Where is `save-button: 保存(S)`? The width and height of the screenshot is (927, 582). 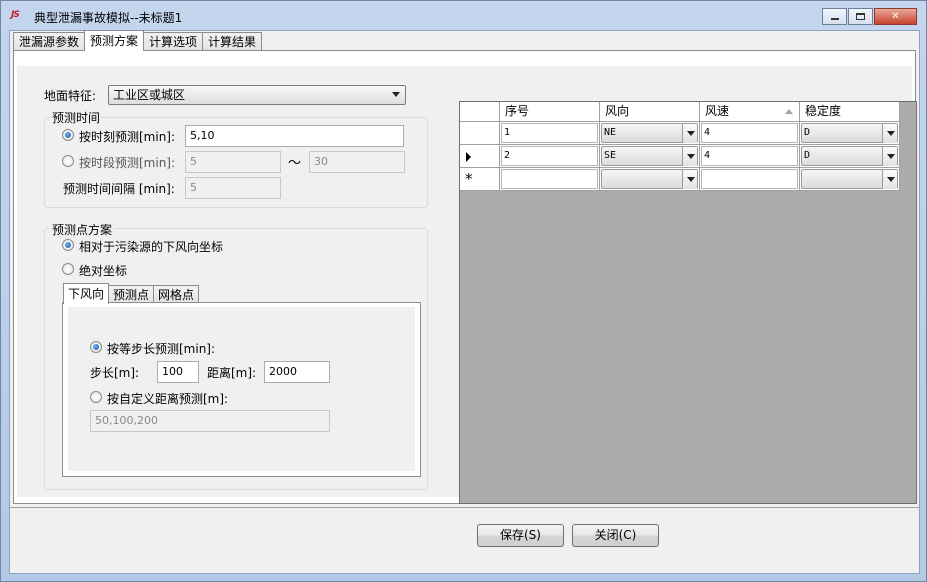 save-button: 保存(S) is located at coordinates (520, 535).